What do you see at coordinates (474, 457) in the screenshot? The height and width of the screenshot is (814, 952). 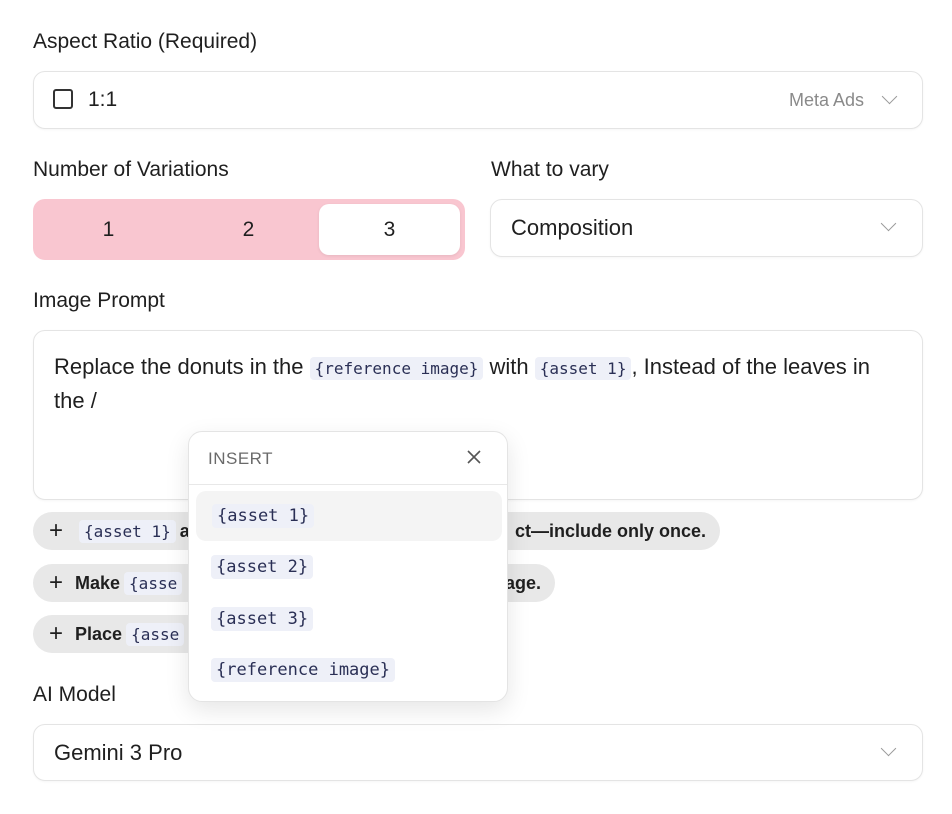 I see `close-icon` at bounding box center [474, 457].